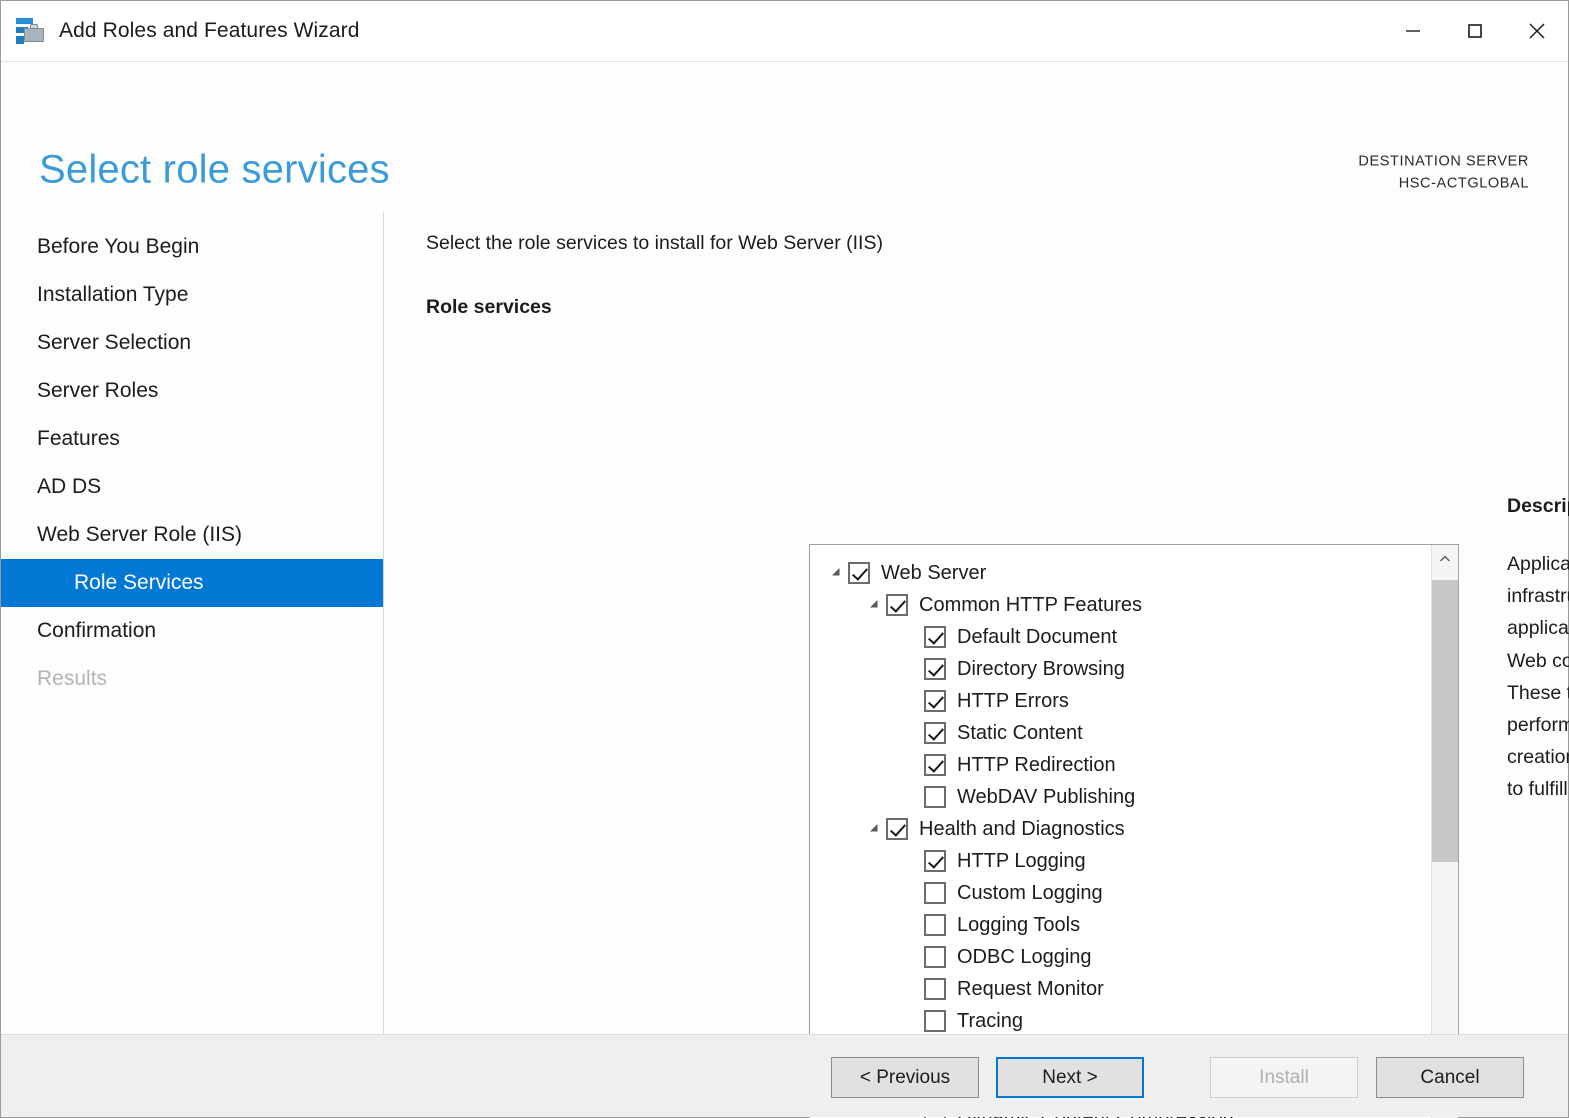 Image resolution: width=1569 pixels, height=1118 pixels. I want to click on sidebar-item-server-selection: Server Selection, so click(192, 343).